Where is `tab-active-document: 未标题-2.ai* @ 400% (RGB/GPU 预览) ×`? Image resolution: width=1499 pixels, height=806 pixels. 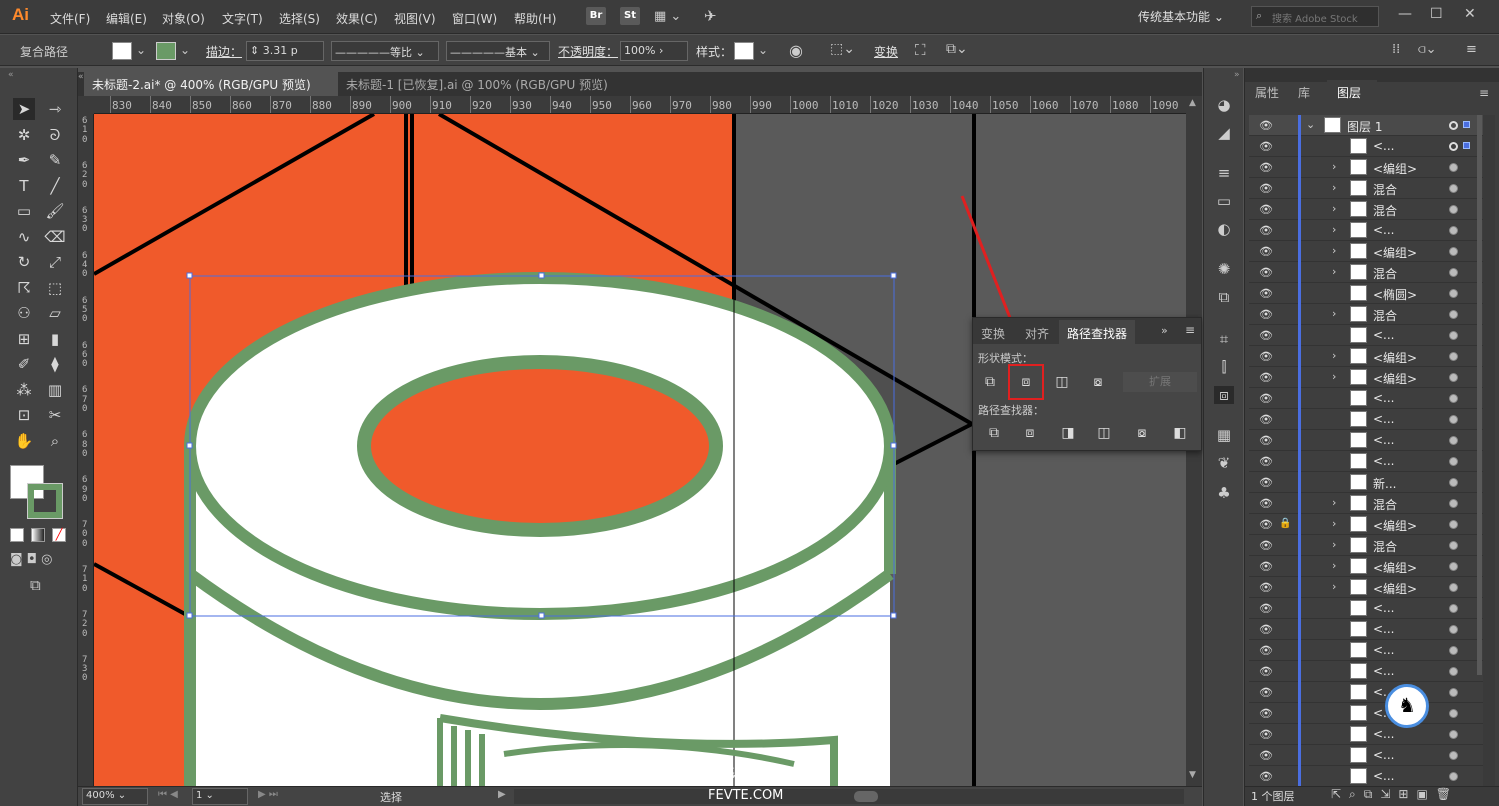
tab-active-document: 未标题-2.ai* @ 400% (RGB/GPU 预览) × is located at coordinates (211, 89).